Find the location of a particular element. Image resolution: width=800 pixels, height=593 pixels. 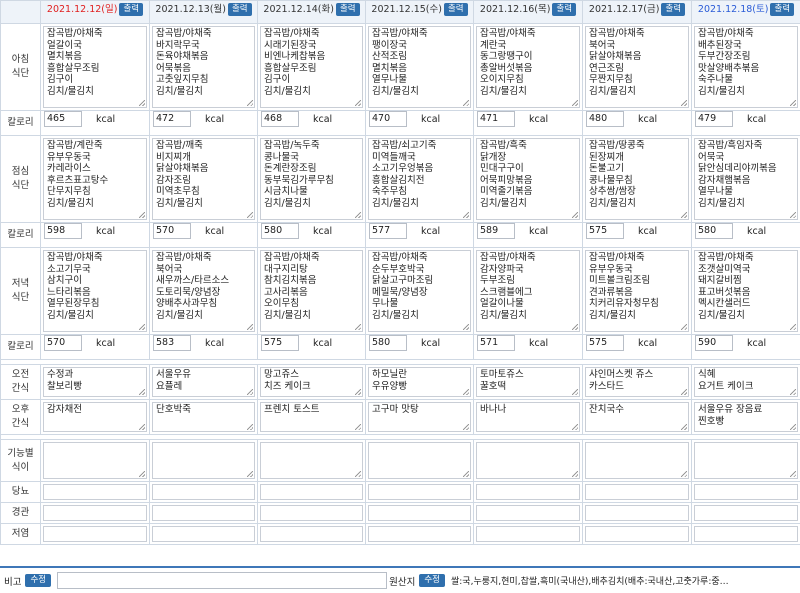

lunch-kcal-input: 575 is located at coordinates (605, 231).